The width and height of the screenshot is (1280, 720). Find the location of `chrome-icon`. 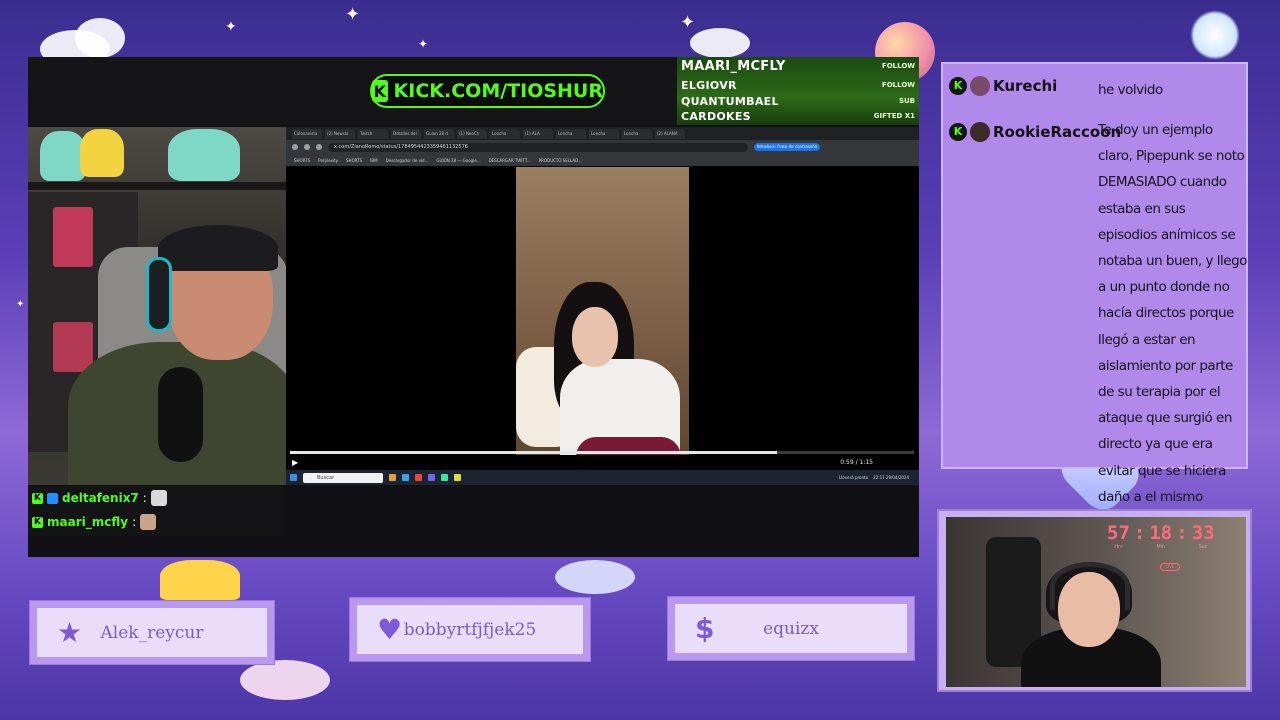

chrome-icon is located at coordinates (418, 477).